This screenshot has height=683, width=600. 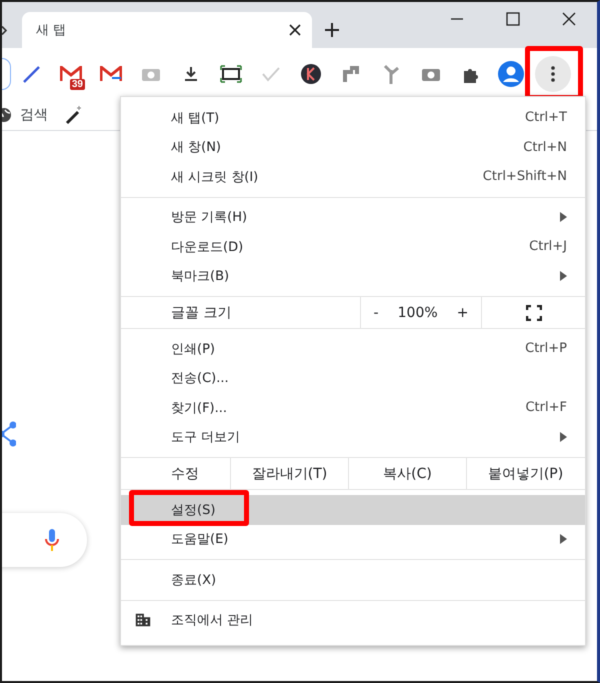 What do you see at coordinates (376, 312) in the screenshot?
I see `zoom-out-button: -` at bounding box center [376, 312].